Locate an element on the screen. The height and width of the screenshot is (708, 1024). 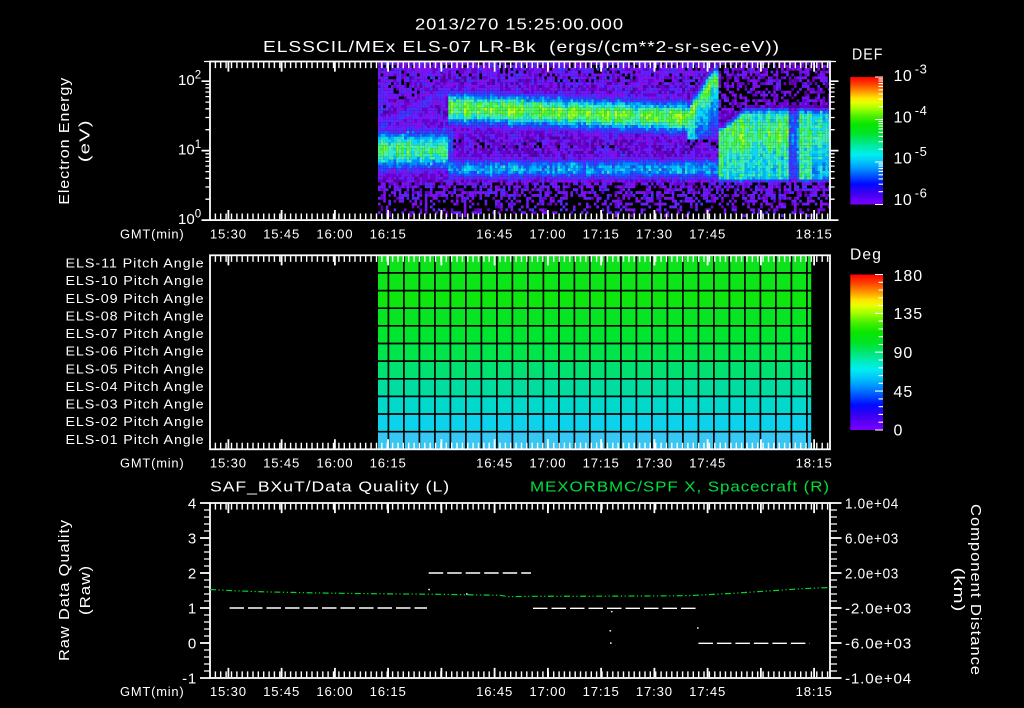
svg-text: -1.0e+04 is located at coordinates (878, 678).